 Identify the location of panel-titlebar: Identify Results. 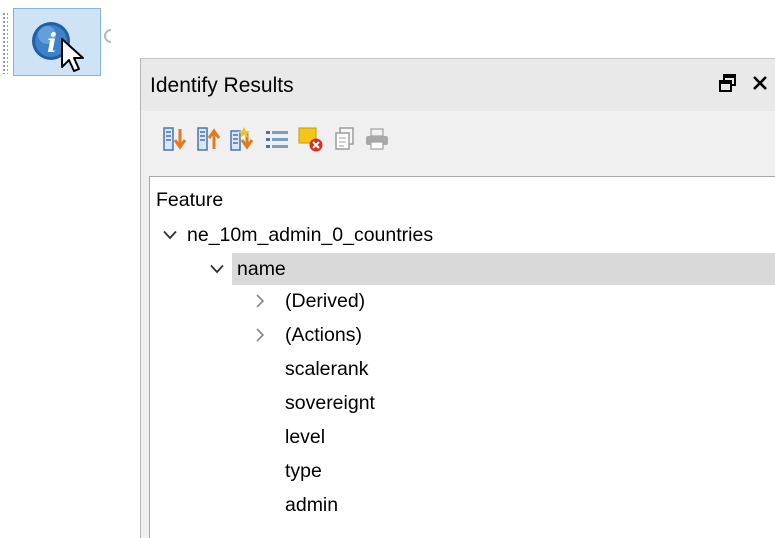
(458, 85).